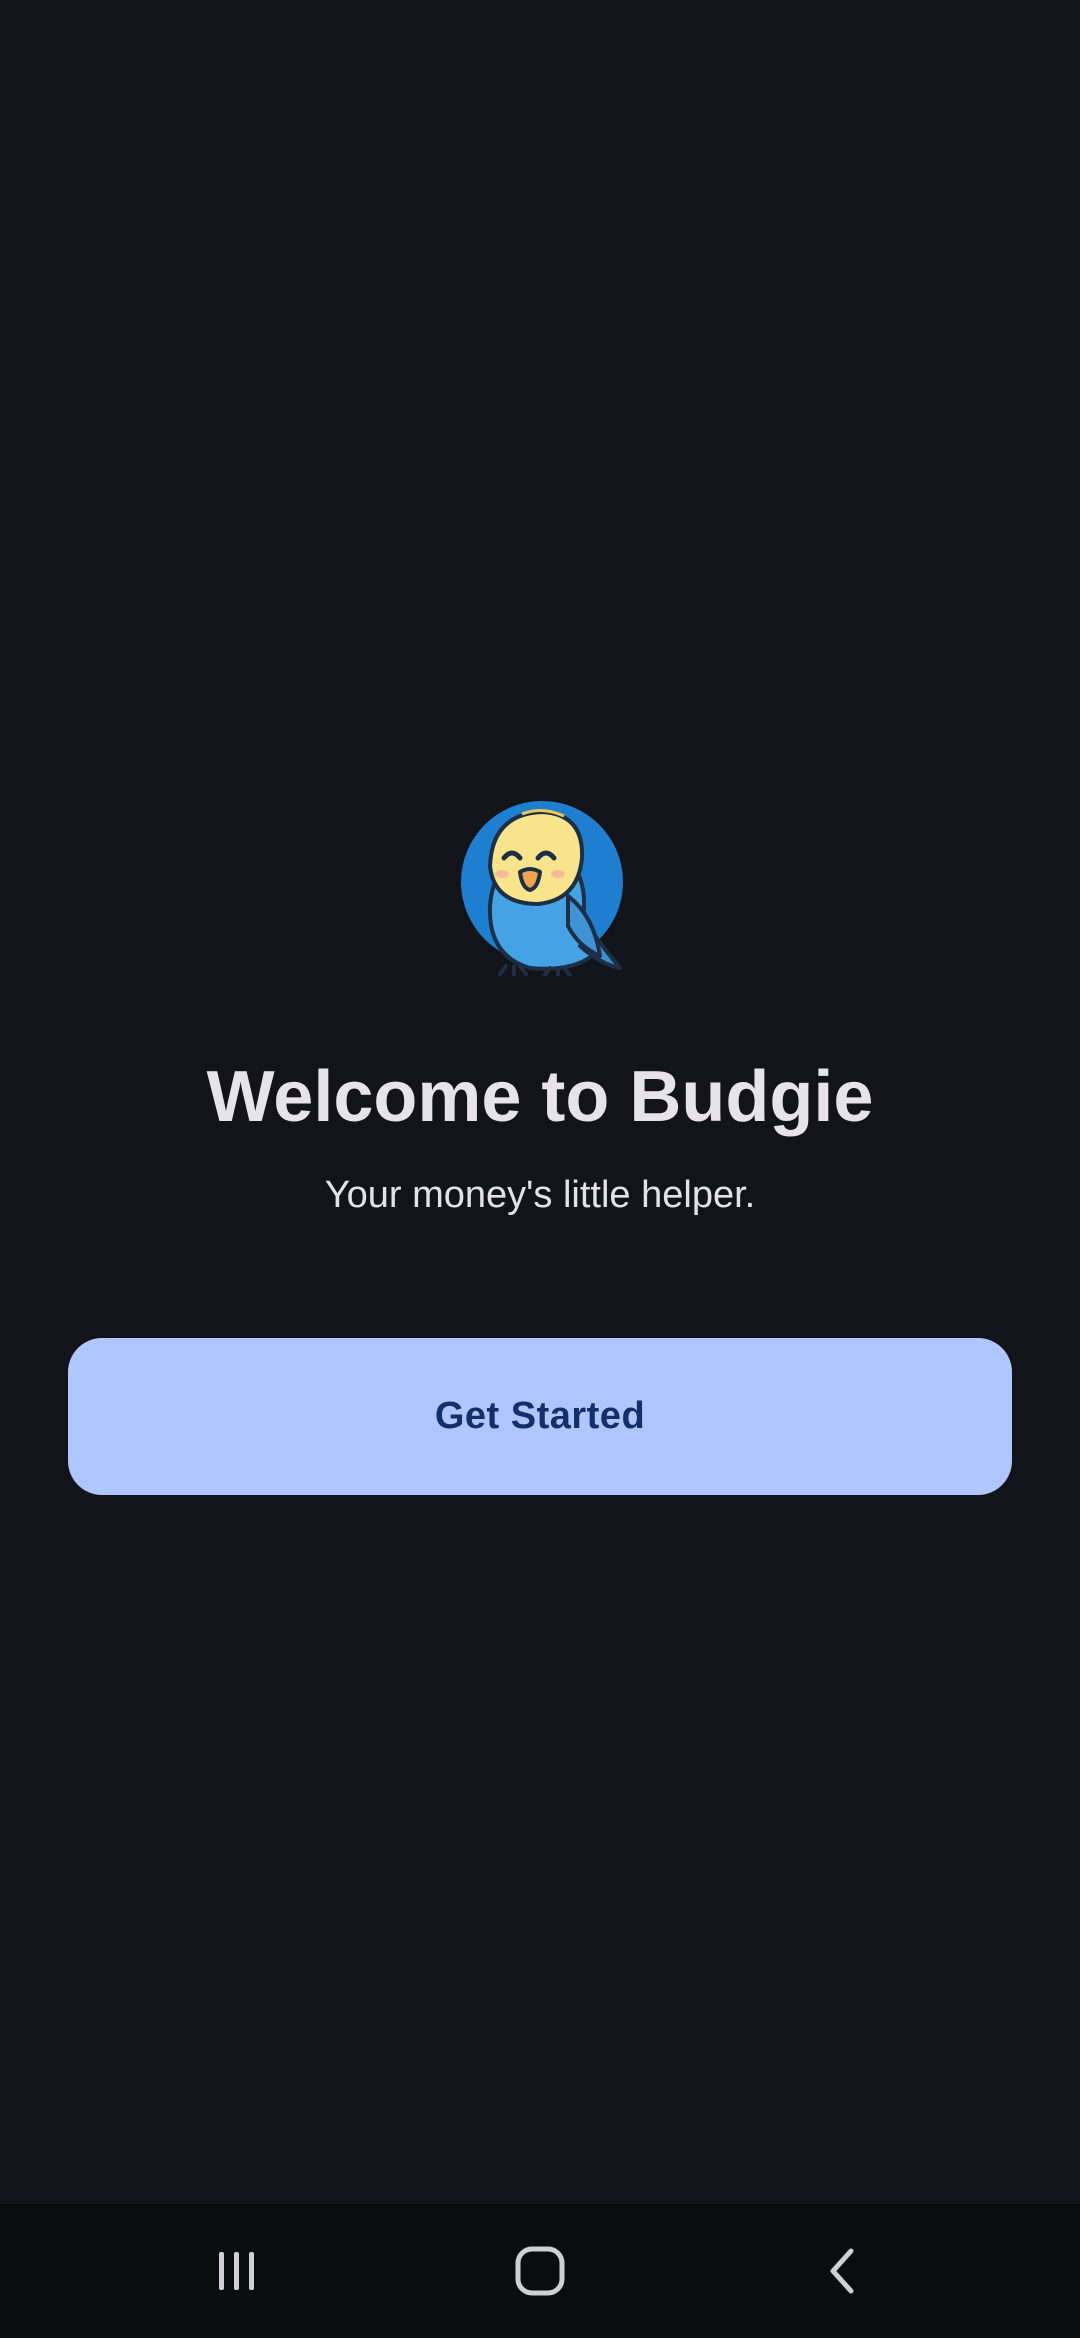  Describe the element at coordinates (540, 1416) in the screenshot. I see `get-started-button: Get Started` at that location.